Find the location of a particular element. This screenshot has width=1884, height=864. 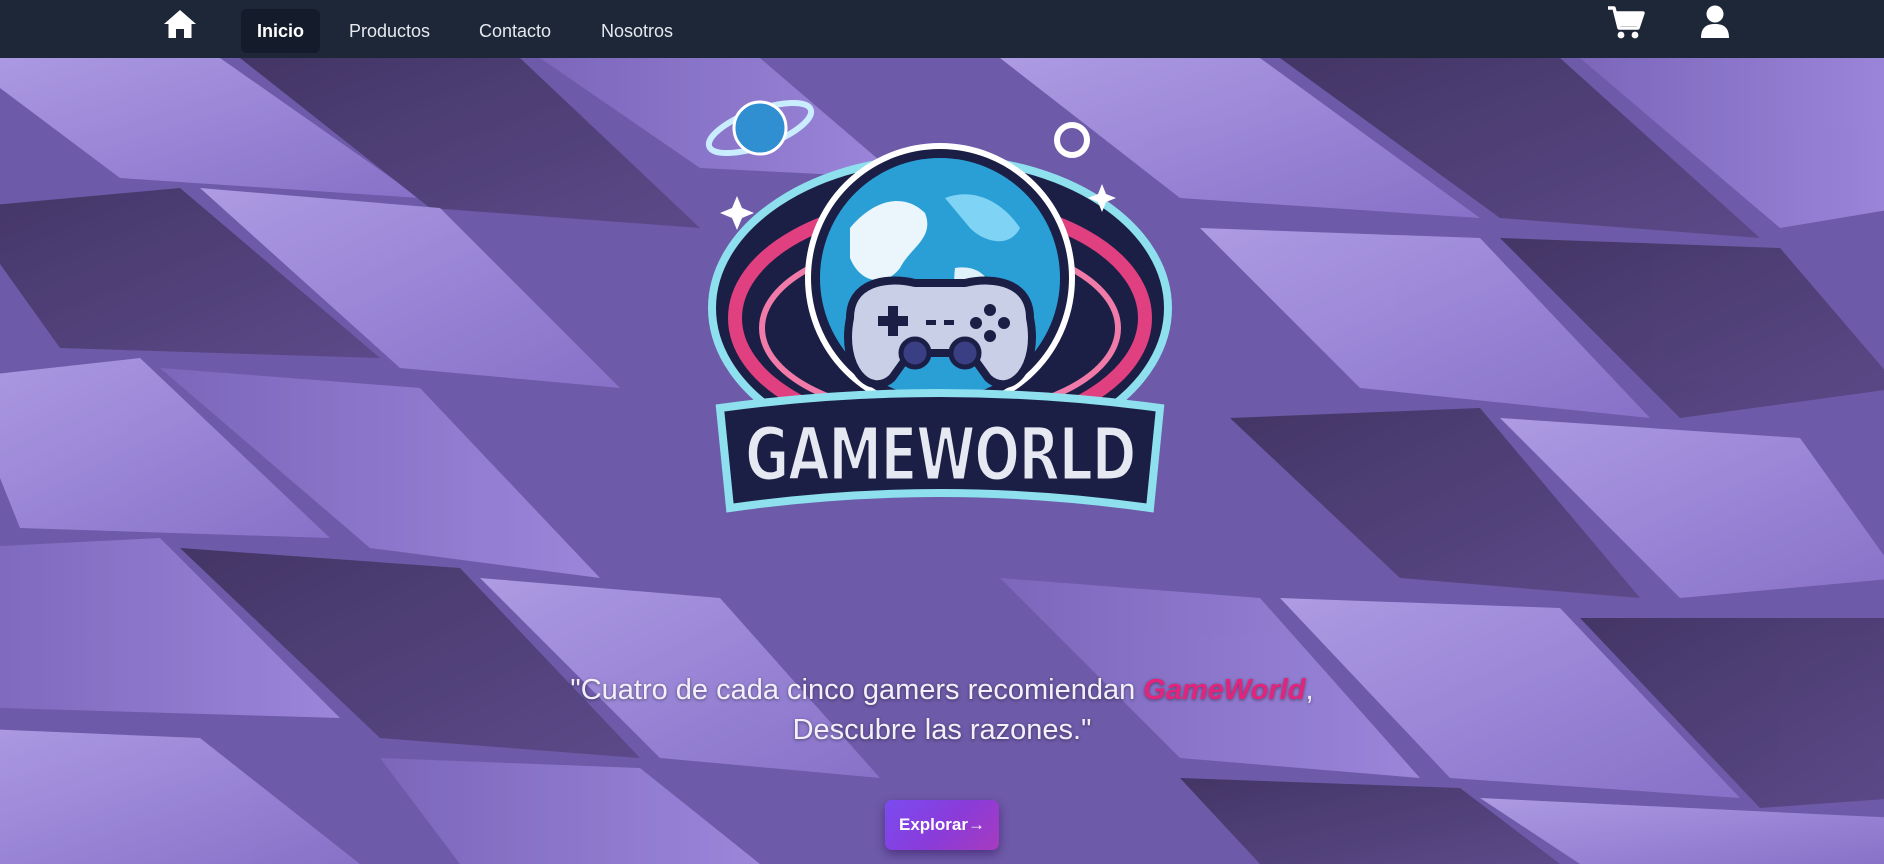

cart-icon is located at coordinates (1626, 22).